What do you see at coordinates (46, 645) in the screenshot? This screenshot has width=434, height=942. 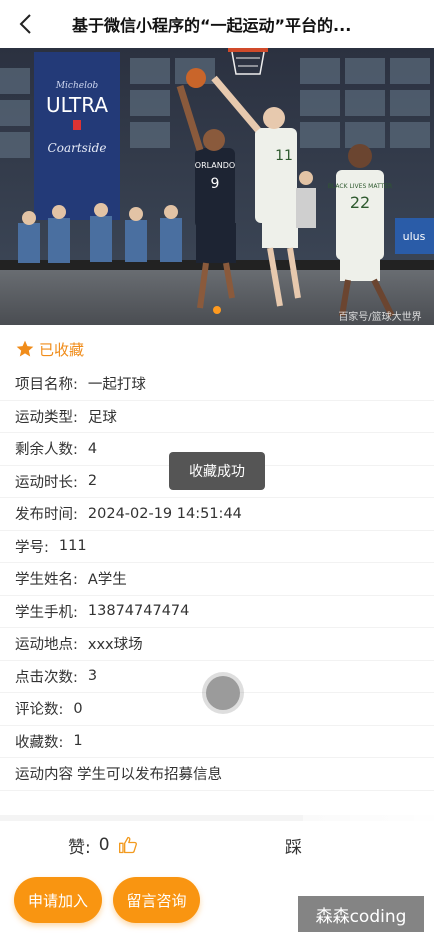 I see `detail-key: 运动地点:` at bounding box center [46, 645].